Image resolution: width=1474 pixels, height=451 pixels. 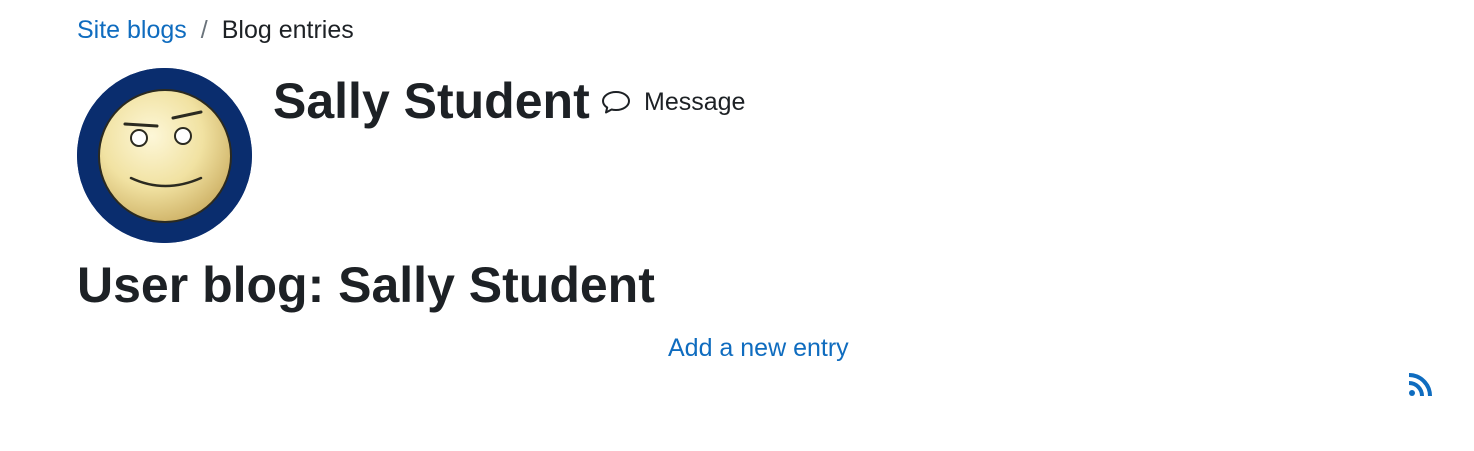 I want to click on add-new-entry-link: Add a new entry, so click(x=758, y=348).